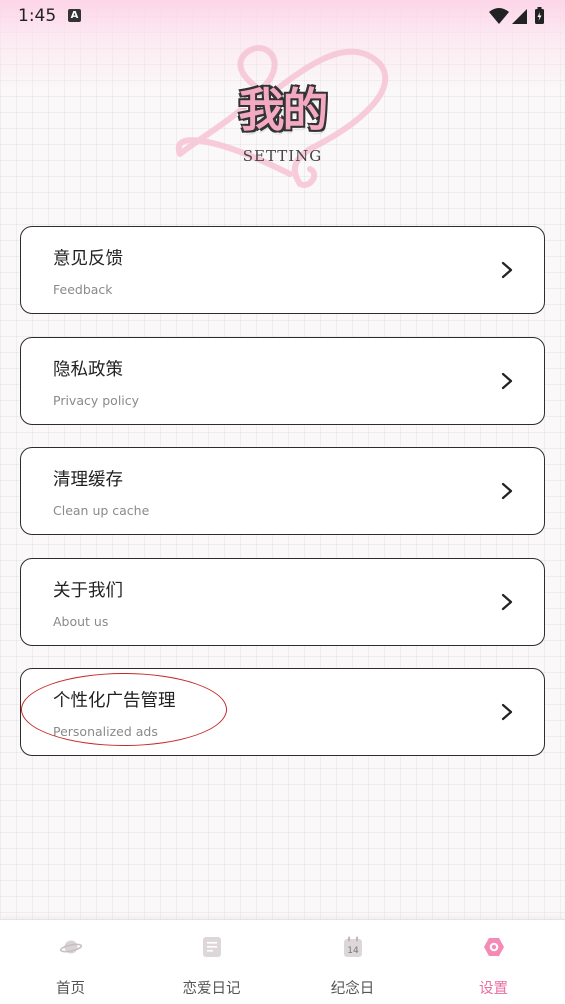 The width and height of the screenshot is (565, 1004). Describe the element at coordinates (282, 712) in the screenshot. I see `menu-item-personalized-ads: 个性化广告管理 Personalized ads` at that location.